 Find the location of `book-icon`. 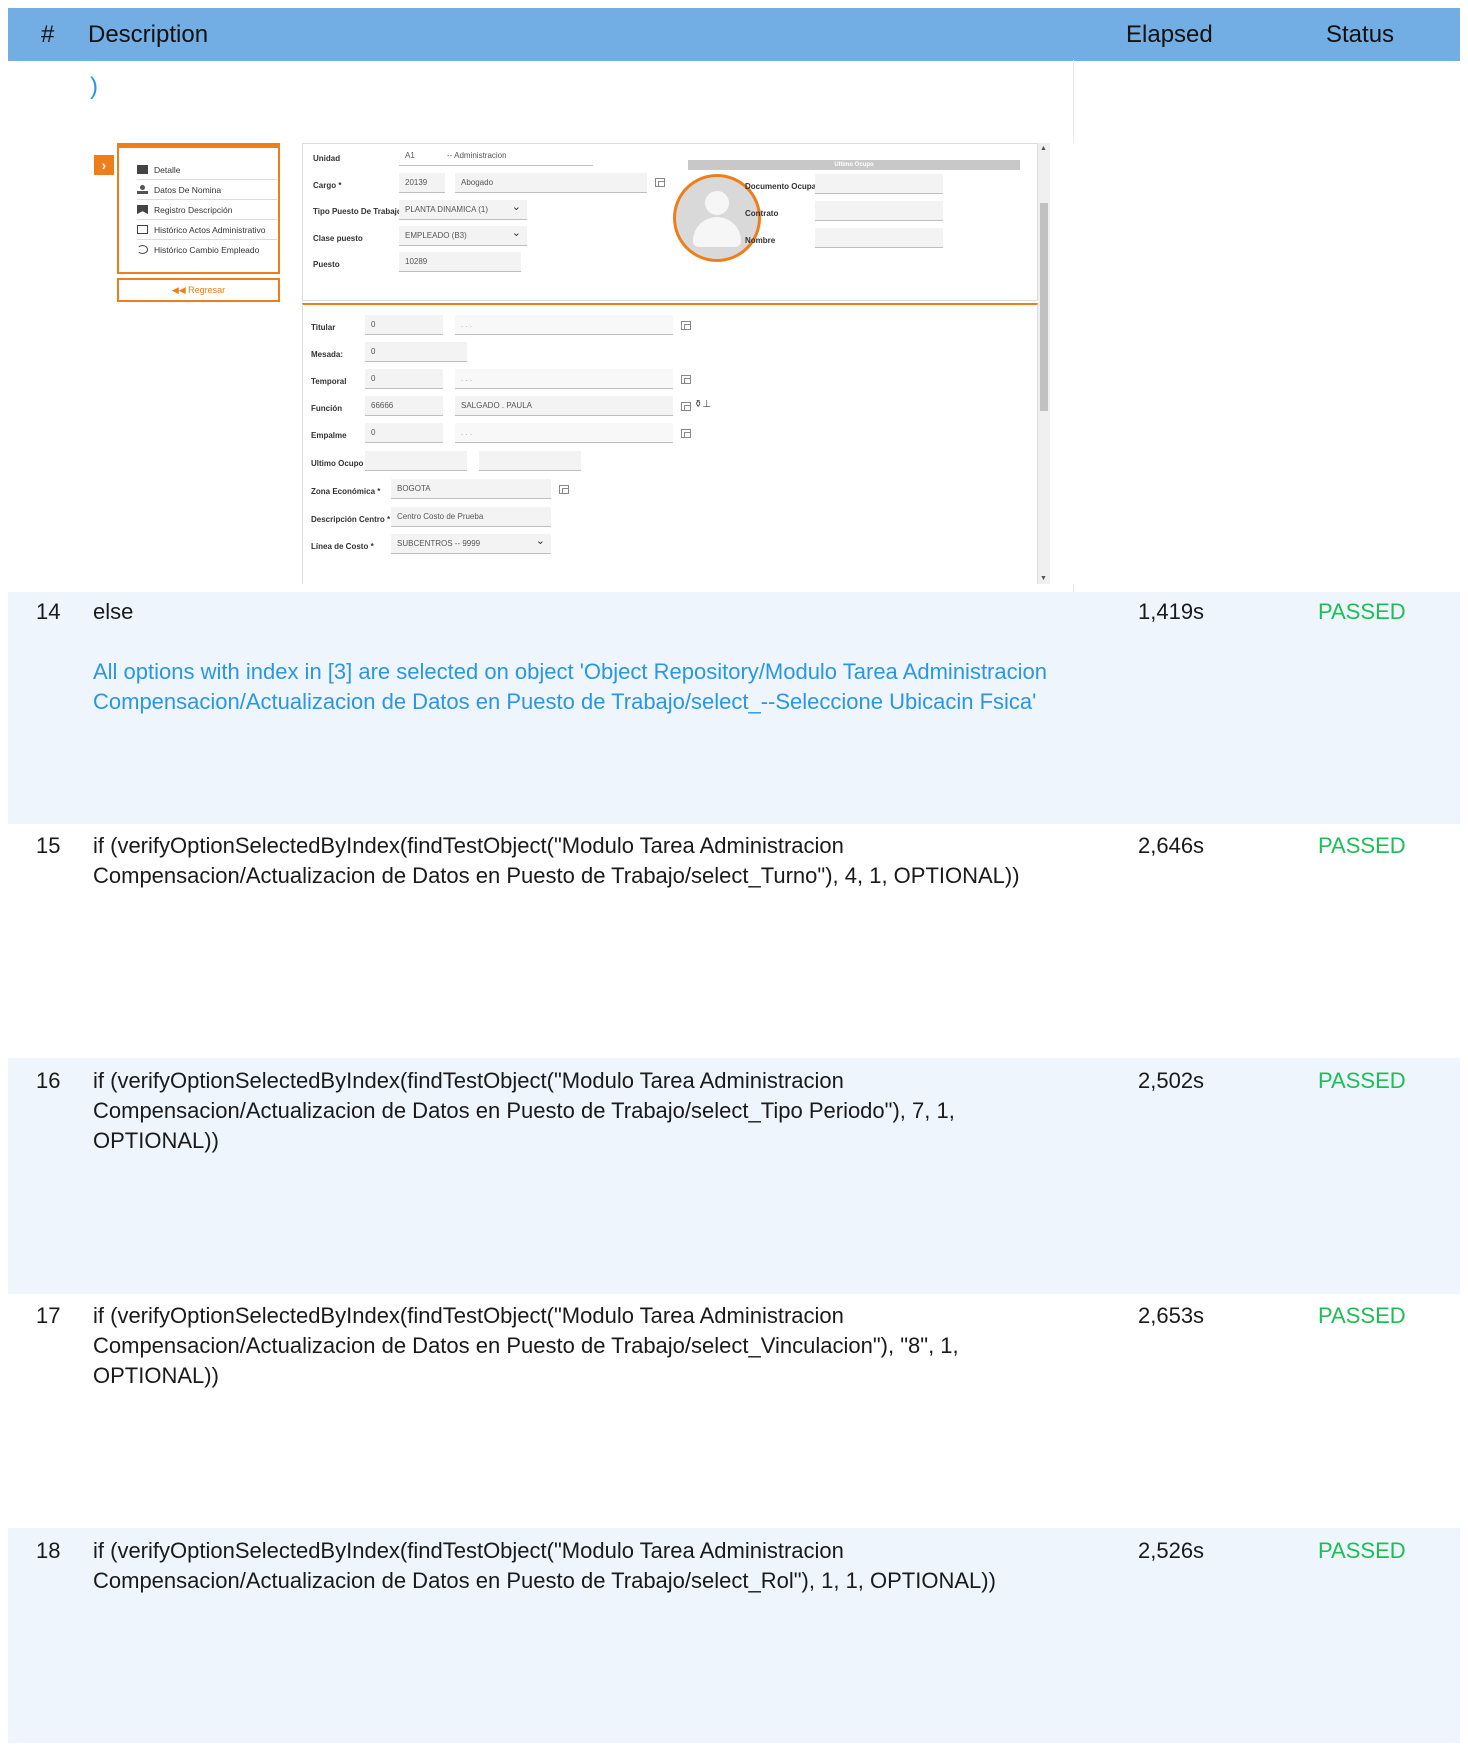

book-icon is located at coordinates (142, 229).